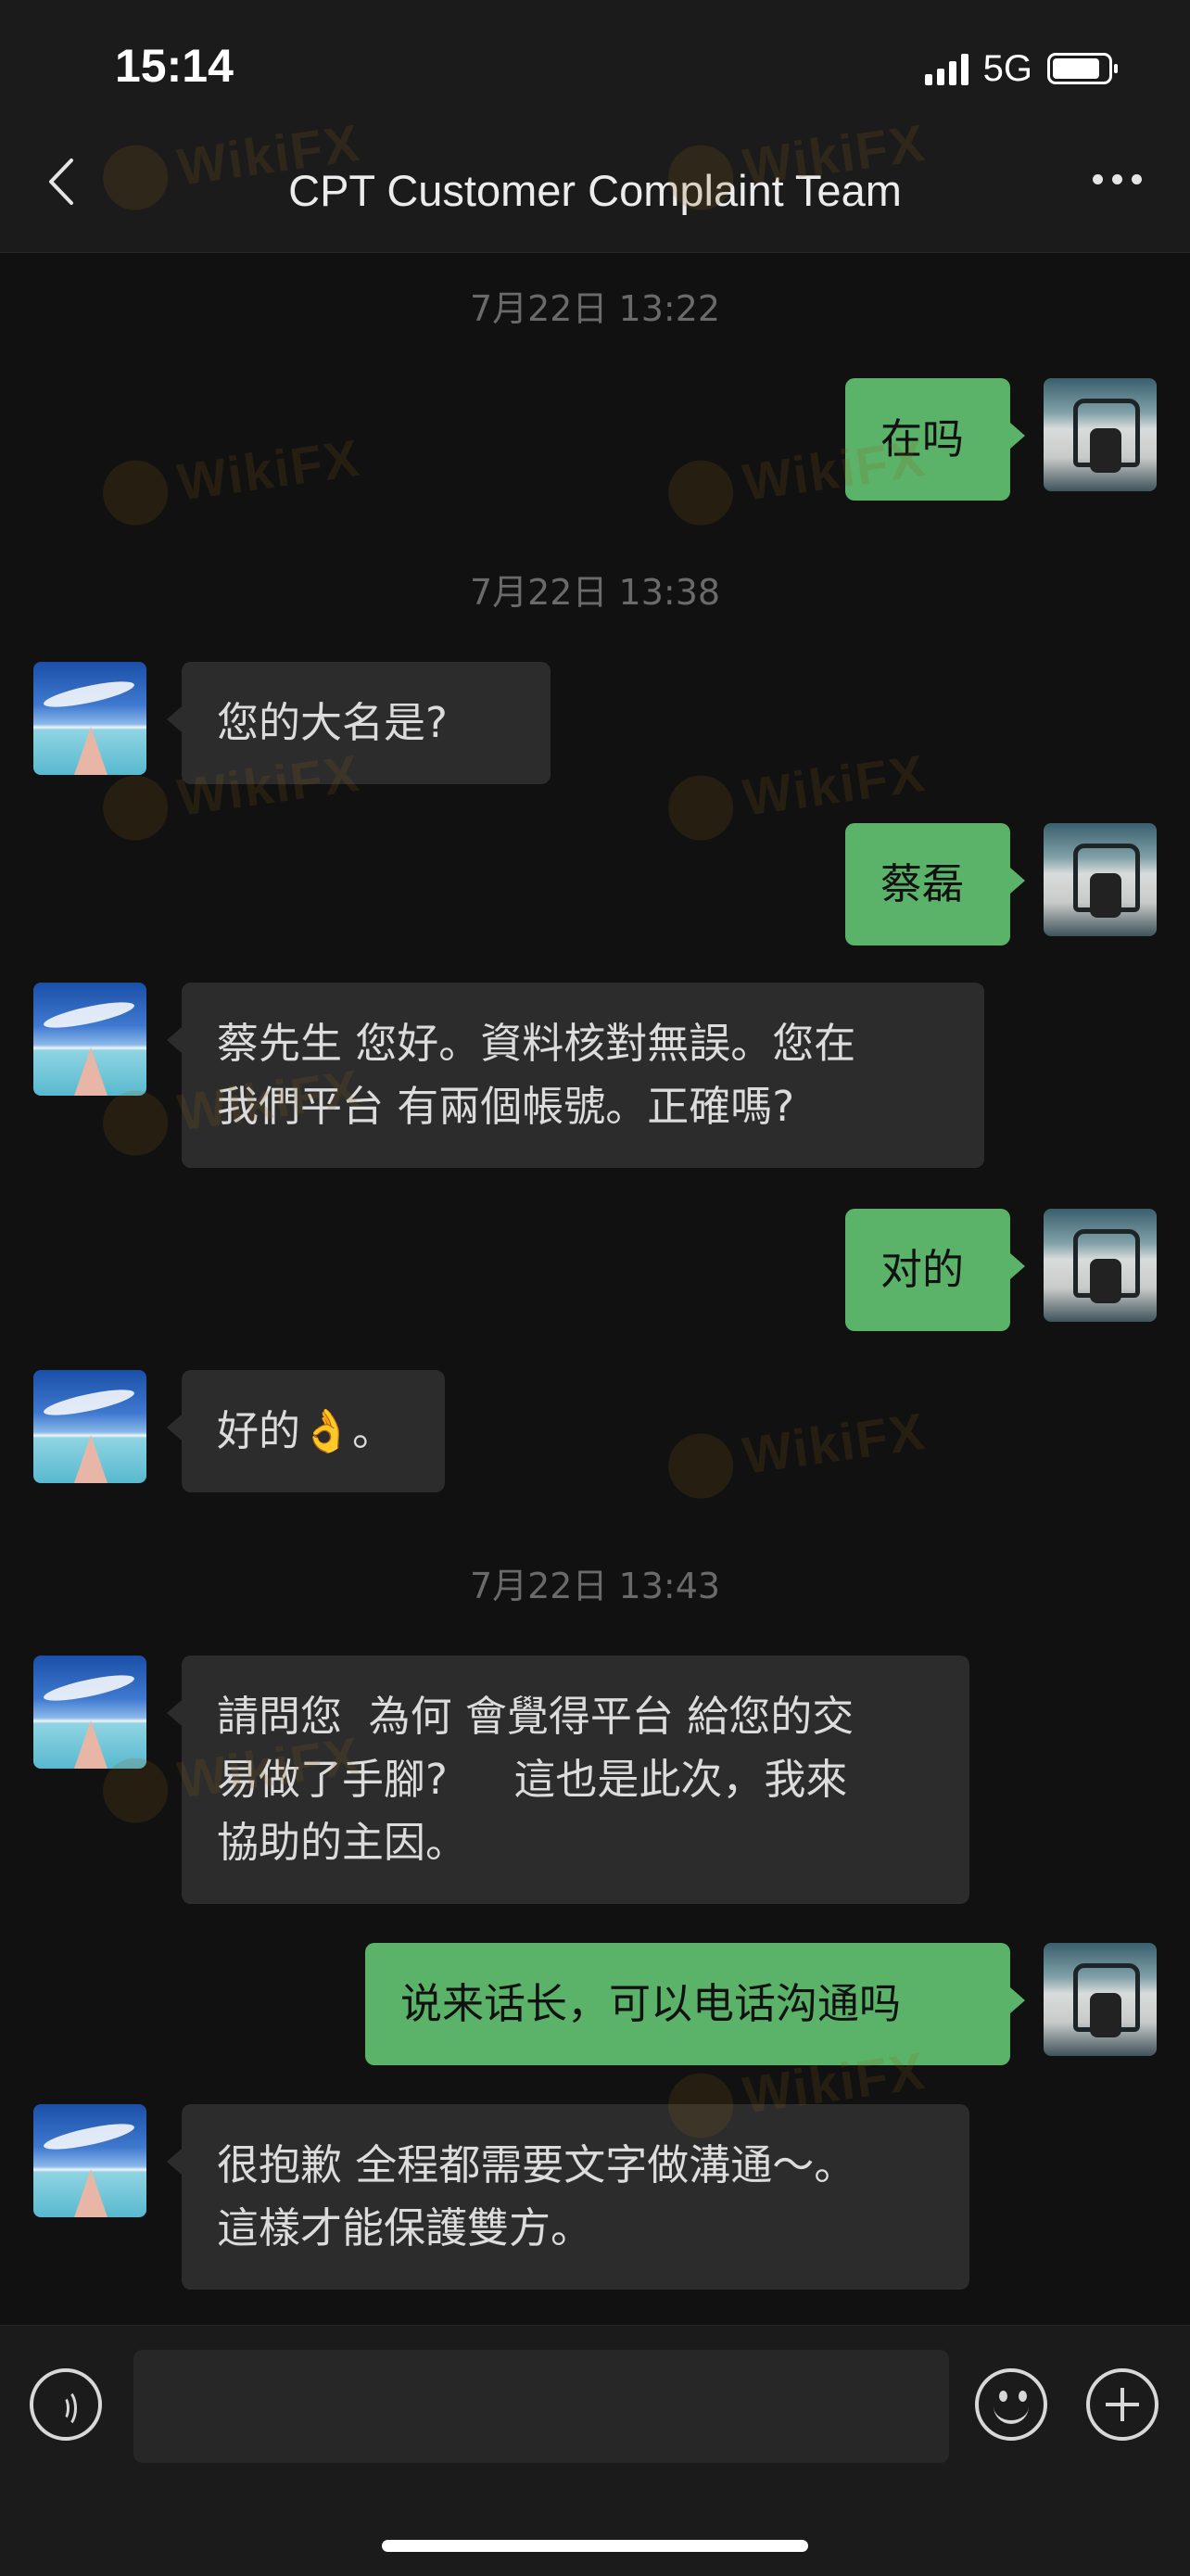 The image size is (1190, 2576). What do you see at coordinates (946, 68) in the screenshot?
I see `signal-icon` at bounding box center [946, 68].